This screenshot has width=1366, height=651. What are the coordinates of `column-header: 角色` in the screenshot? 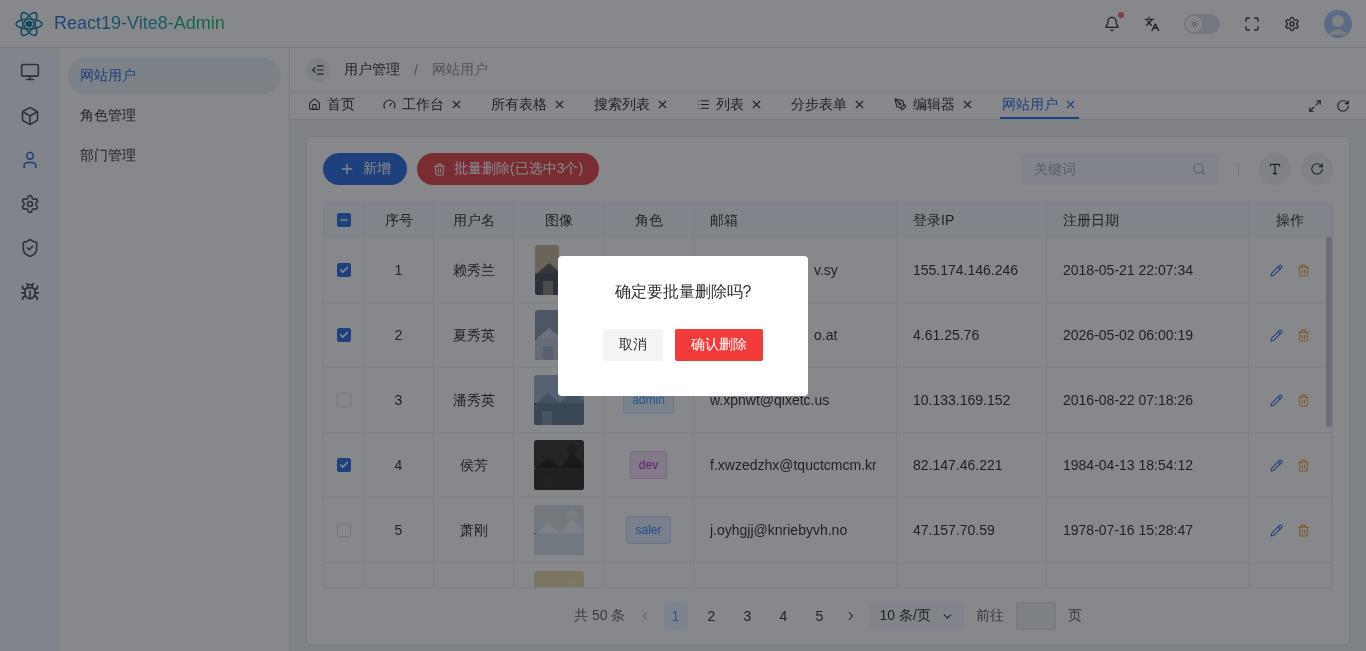 It's located at (648, 220).